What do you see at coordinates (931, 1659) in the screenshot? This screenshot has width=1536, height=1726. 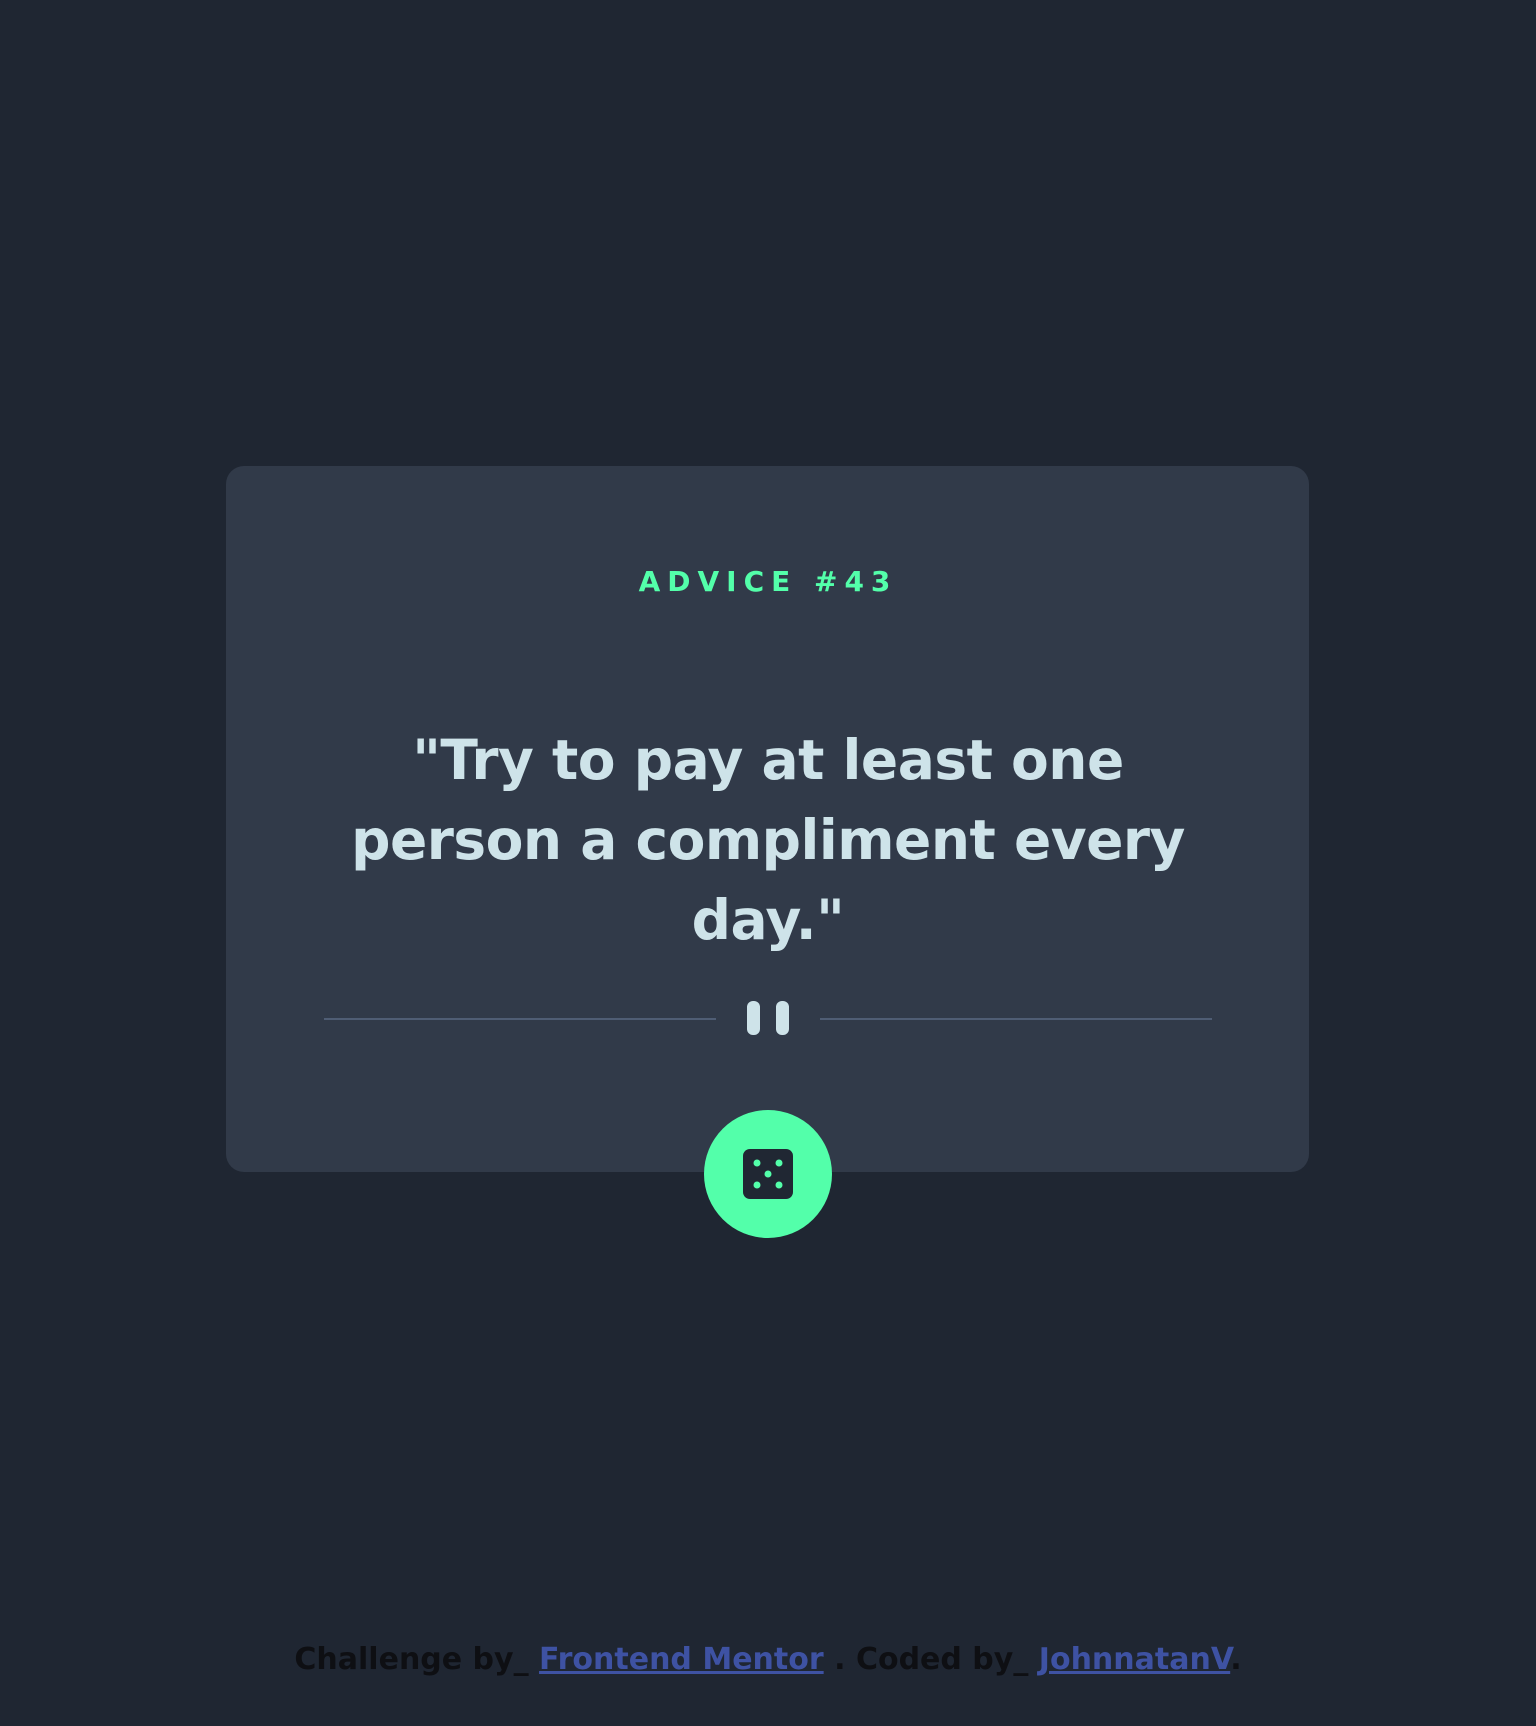 I see `coded-prefix: . Coded by_` at bounding box center [931, 1659].